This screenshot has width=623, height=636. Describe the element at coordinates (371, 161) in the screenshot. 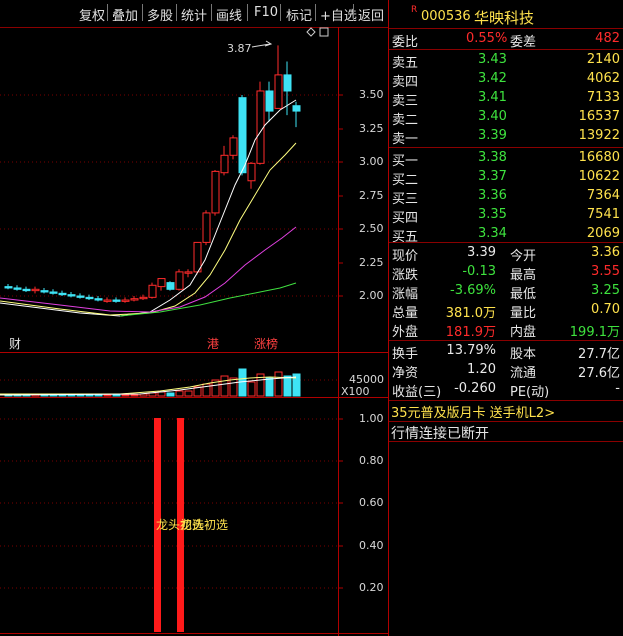

I see `price-tick: 3.00` at that location.